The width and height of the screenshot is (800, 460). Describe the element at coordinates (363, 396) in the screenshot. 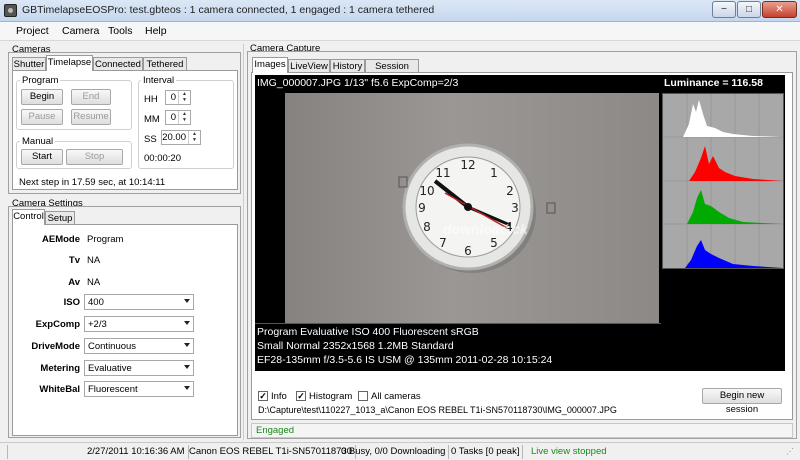

I see `all-cameras-checkbox` at that location.